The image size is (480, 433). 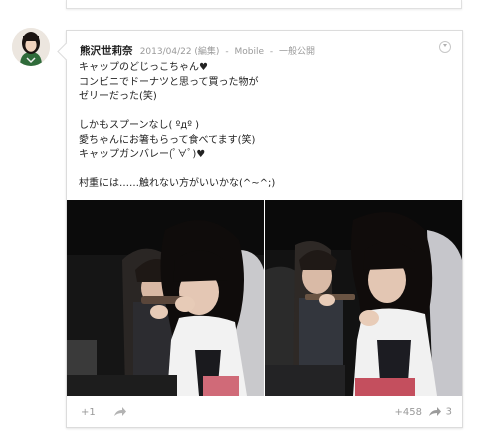 I want to click on post-line: 村重には……触れない方がいいかな(^~^;), so click(x=177, y=183).